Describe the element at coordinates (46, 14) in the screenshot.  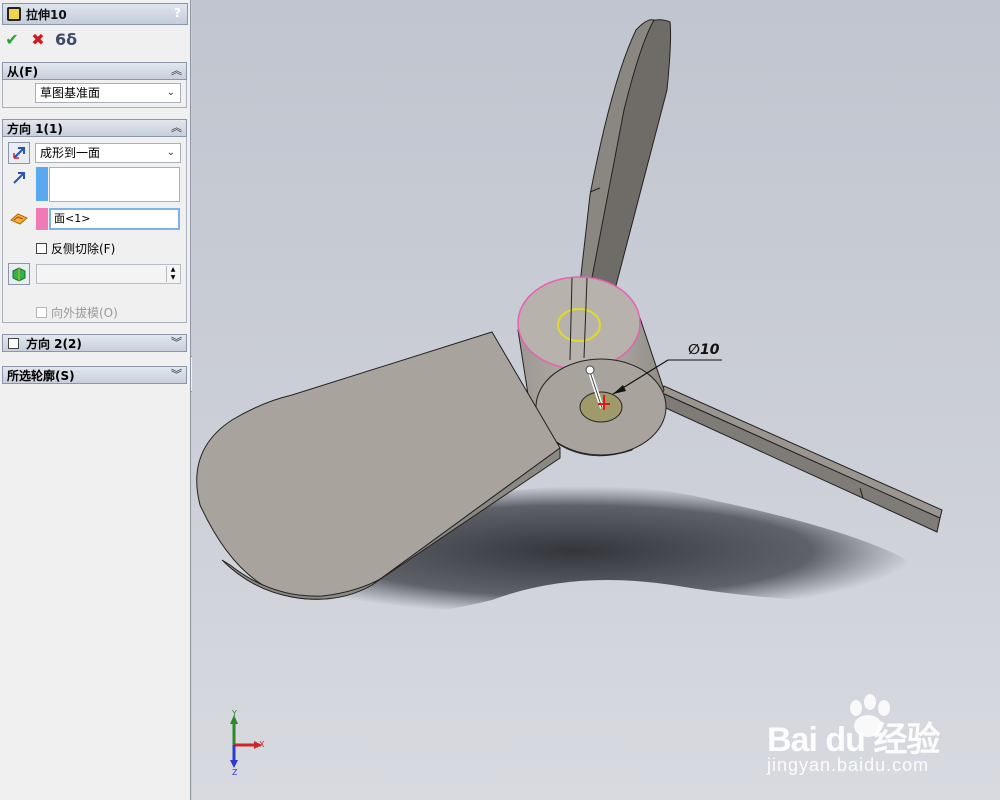
I see `feature-title: 拉伸10` at that location.